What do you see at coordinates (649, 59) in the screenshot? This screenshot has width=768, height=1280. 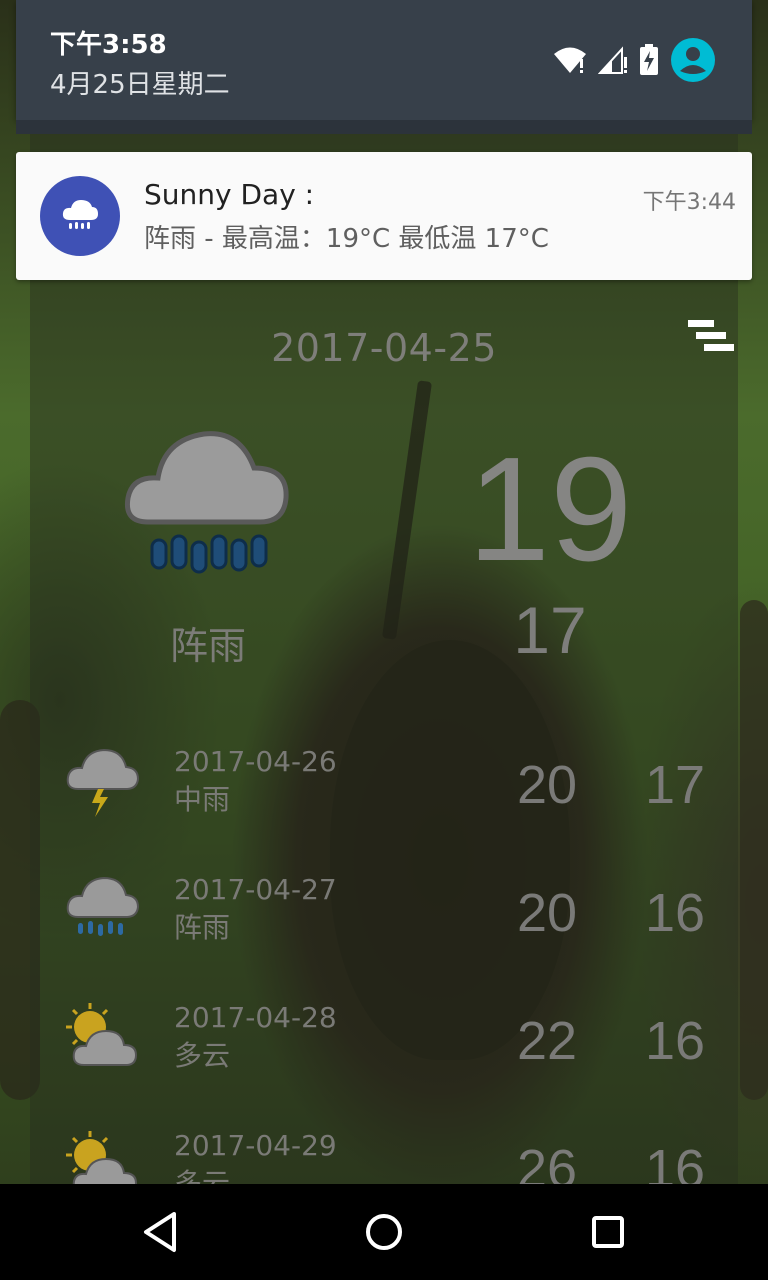 I see `battery-charging-icon` at bounding box center [649, 59].